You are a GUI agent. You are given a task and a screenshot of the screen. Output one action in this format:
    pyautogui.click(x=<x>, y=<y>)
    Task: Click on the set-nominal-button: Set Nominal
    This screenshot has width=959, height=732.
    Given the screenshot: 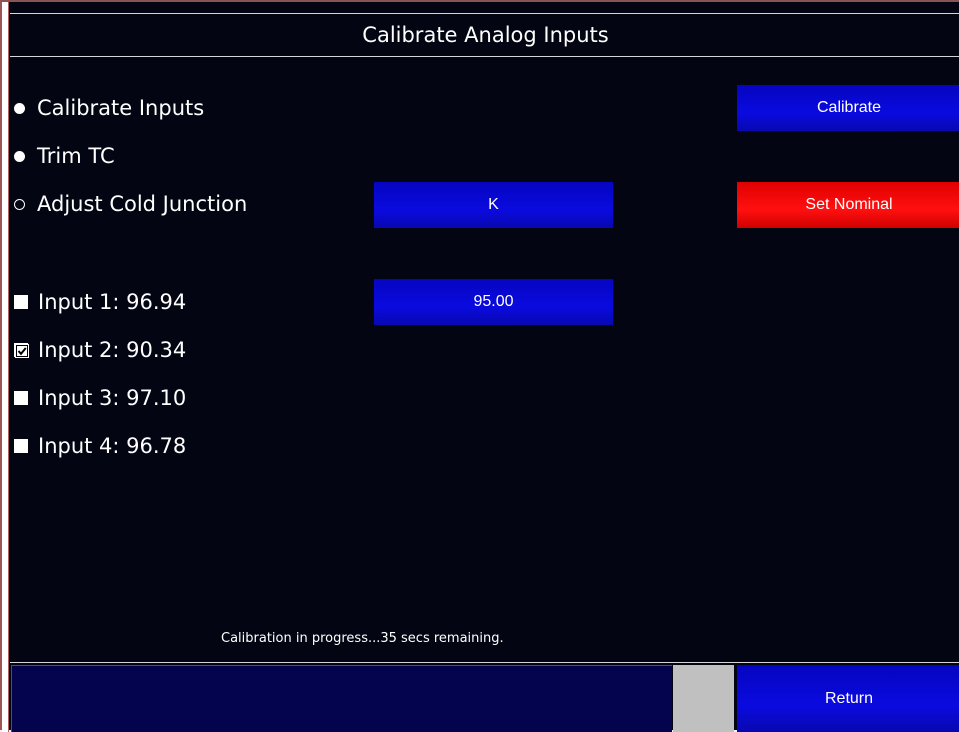 What is the action you would take?
    pyautogui.click(x=848, y=205)
    